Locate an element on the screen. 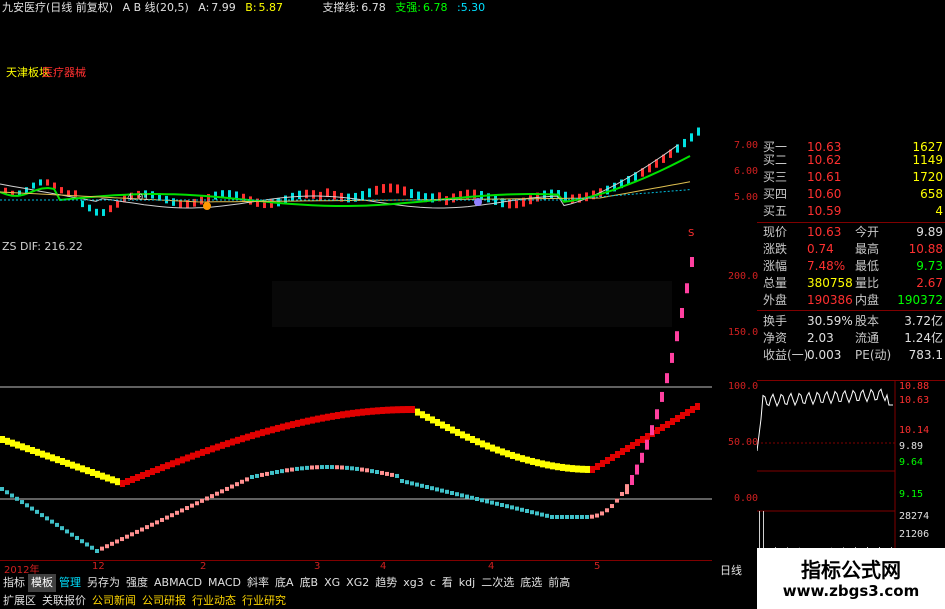 This screenshot has width=945, height=609. bid-row: 买二 10.62 1149 is located at coordinates (851, 160).